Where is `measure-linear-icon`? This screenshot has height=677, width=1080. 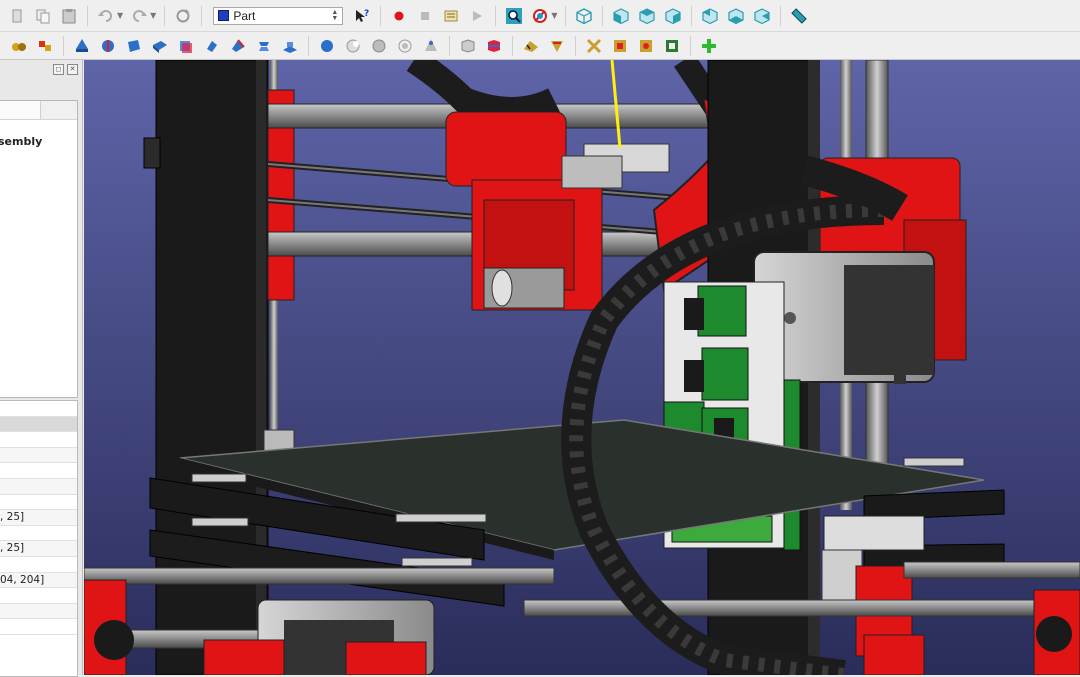
measure-linear-icon is located at coordinates (620, 46).